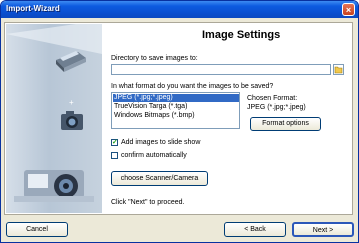  I want to click on format-option-tga: TrueVision Targa (*.tga), so click(150, 107).